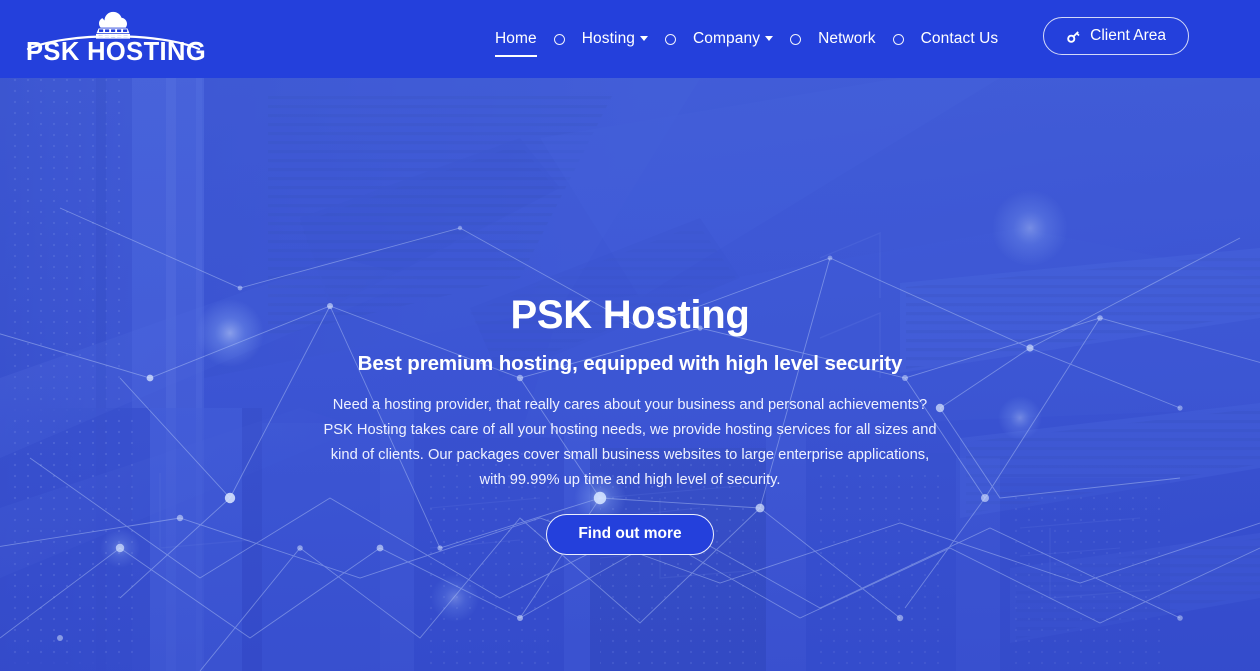 Image resolution: width=1260 pixels, height=671 pixels. What do you see at coordinates (1128, 35) in the screenshot?
I see `client-area-label: Client Area` at bounding box center [1128, 35].